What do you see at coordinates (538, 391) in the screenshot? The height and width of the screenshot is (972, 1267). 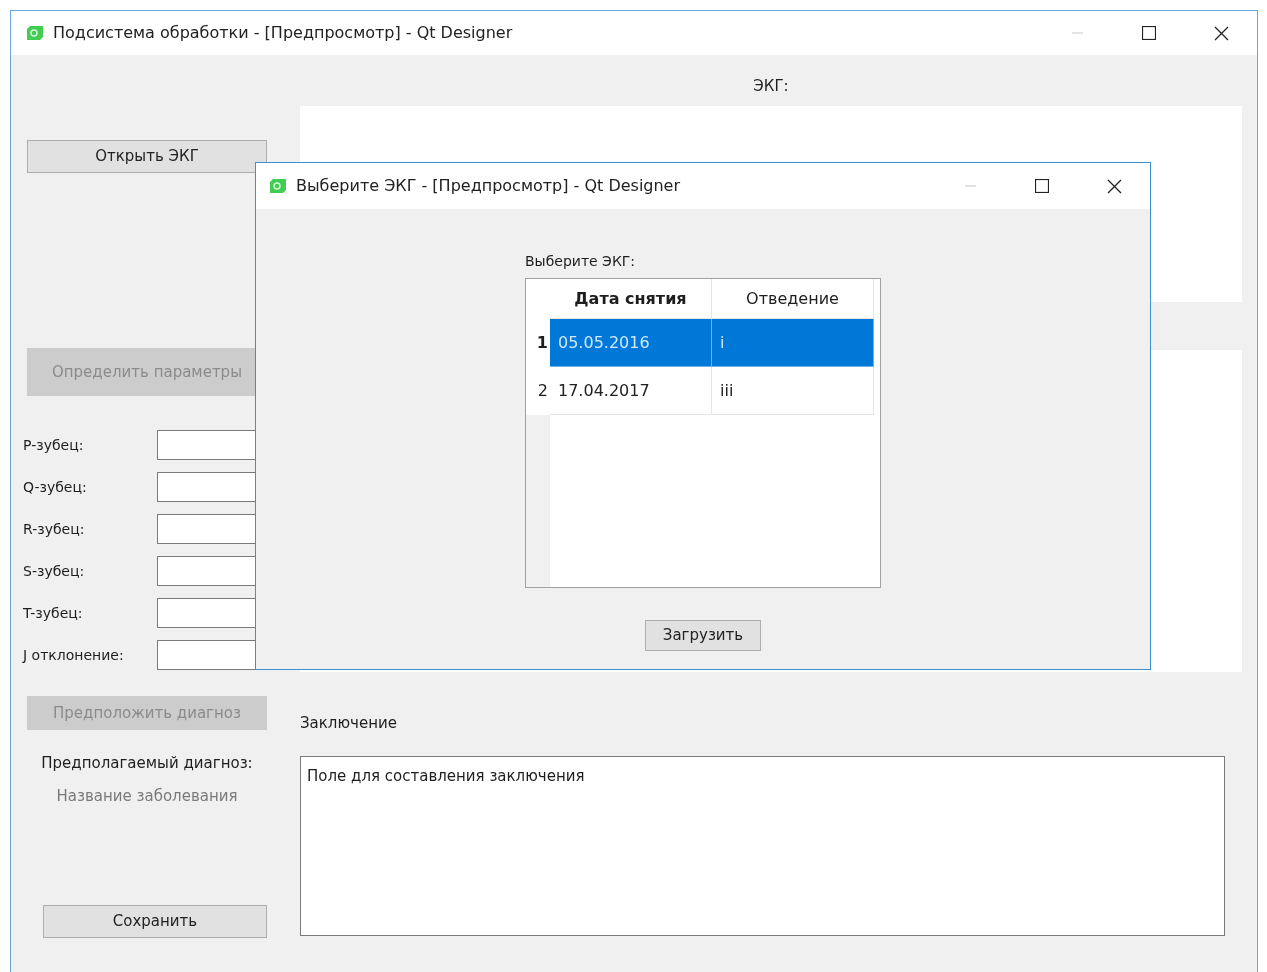 I see `row-header: 2` at bounding box center [538, 391].